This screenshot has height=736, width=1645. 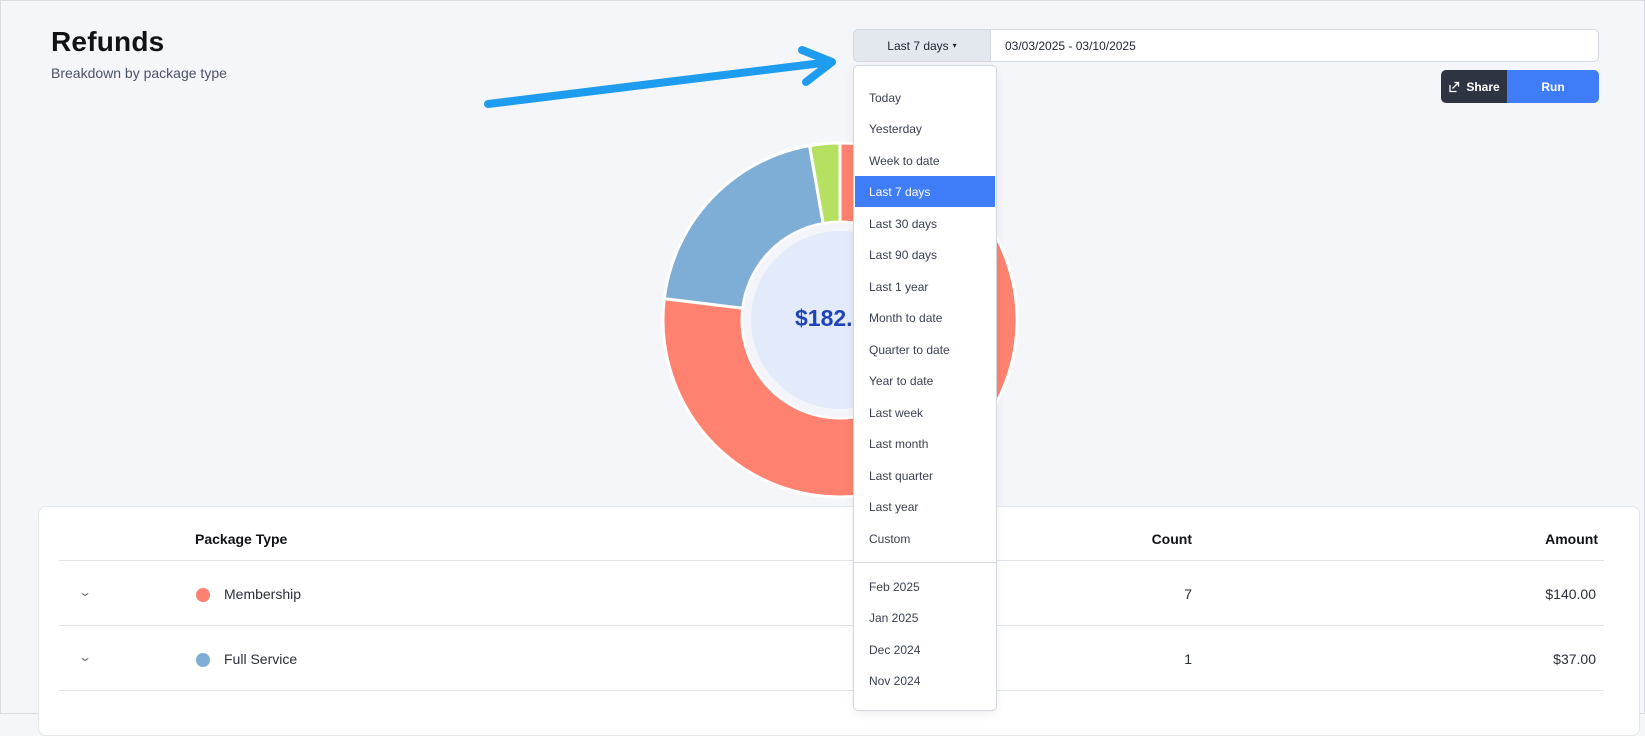 I want to click on row-count: 1, so click(x=1188, y=659).